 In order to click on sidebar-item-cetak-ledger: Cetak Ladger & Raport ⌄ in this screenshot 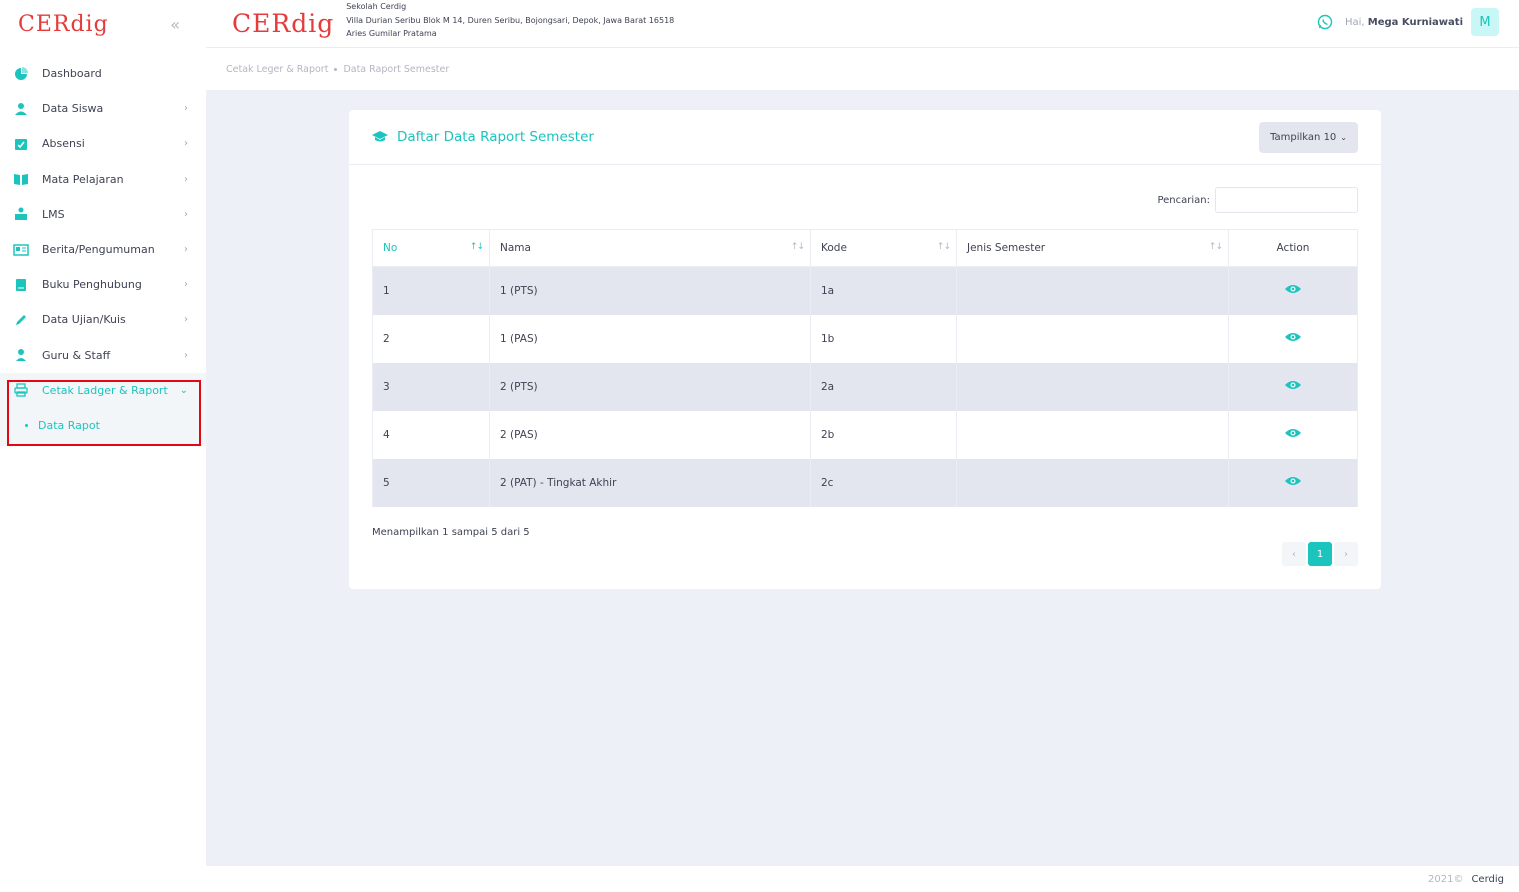, I will do `click(103, 390)`.